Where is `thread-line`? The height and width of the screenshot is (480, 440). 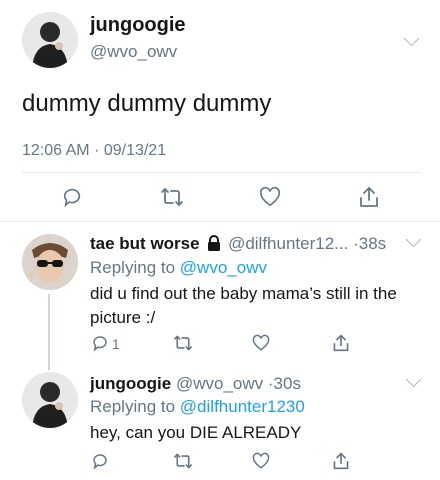
thread-line is located at coordinates (49, 332).